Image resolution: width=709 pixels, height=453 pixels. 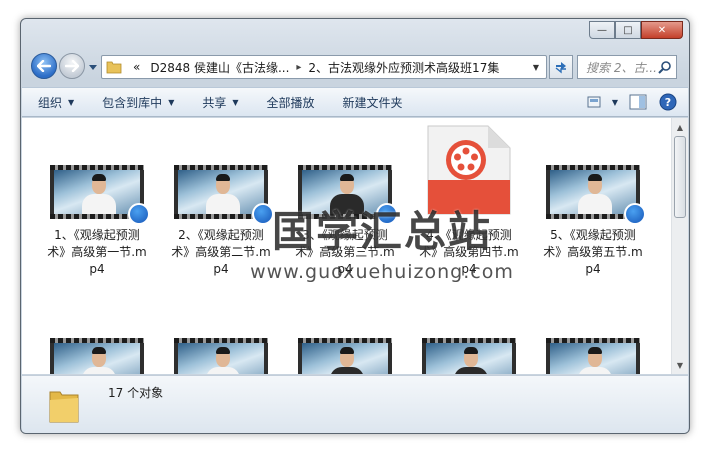 I want to click on forward-button, so click(x=72, y=66).